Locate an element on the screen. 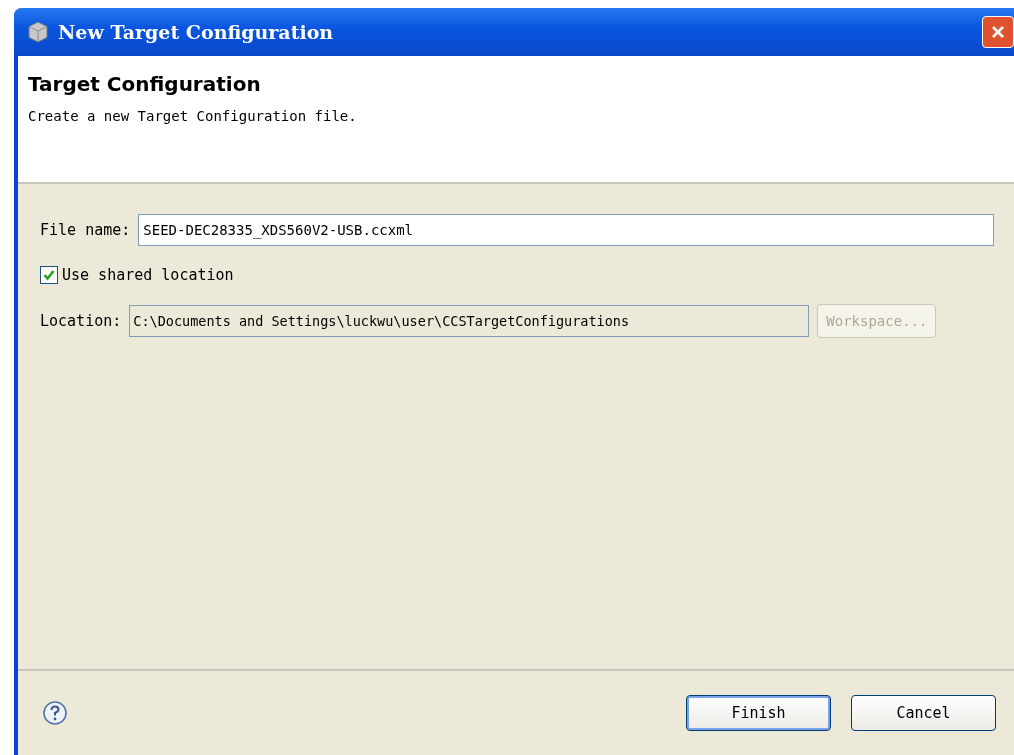 Image resolution: width=1014 pixels, height=755 pixels. page-title: Target Configuration is located at coordinates (145, 84).